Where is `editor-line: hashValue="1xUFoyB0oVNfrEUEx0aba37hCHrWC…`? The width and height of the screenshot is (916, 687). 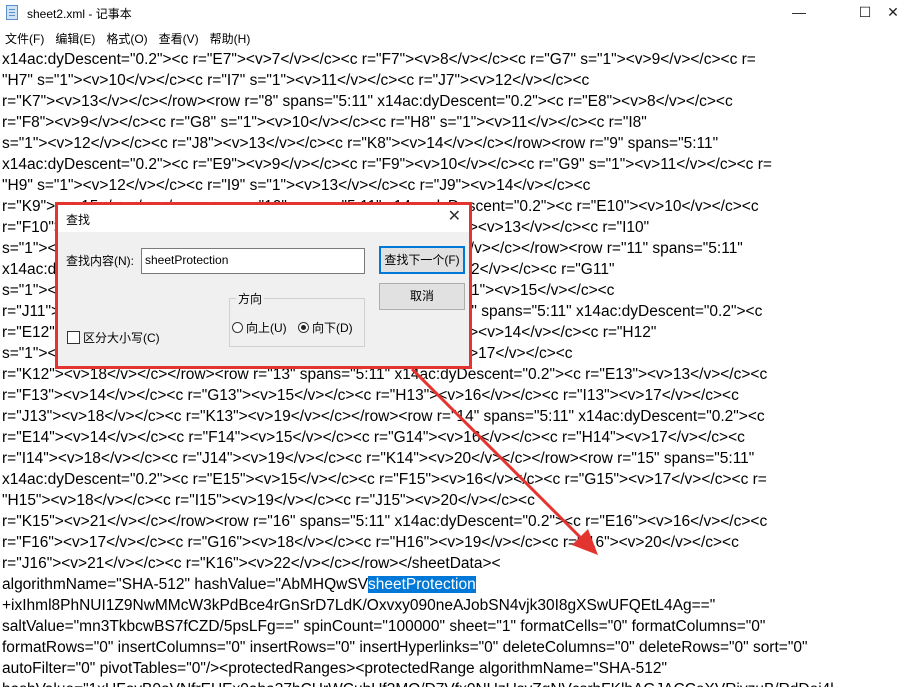 editor-line: hashValue="1xUFoyB0oVNfrEUEx0aba37hCHrWC… is located at coordinates (418, 683).